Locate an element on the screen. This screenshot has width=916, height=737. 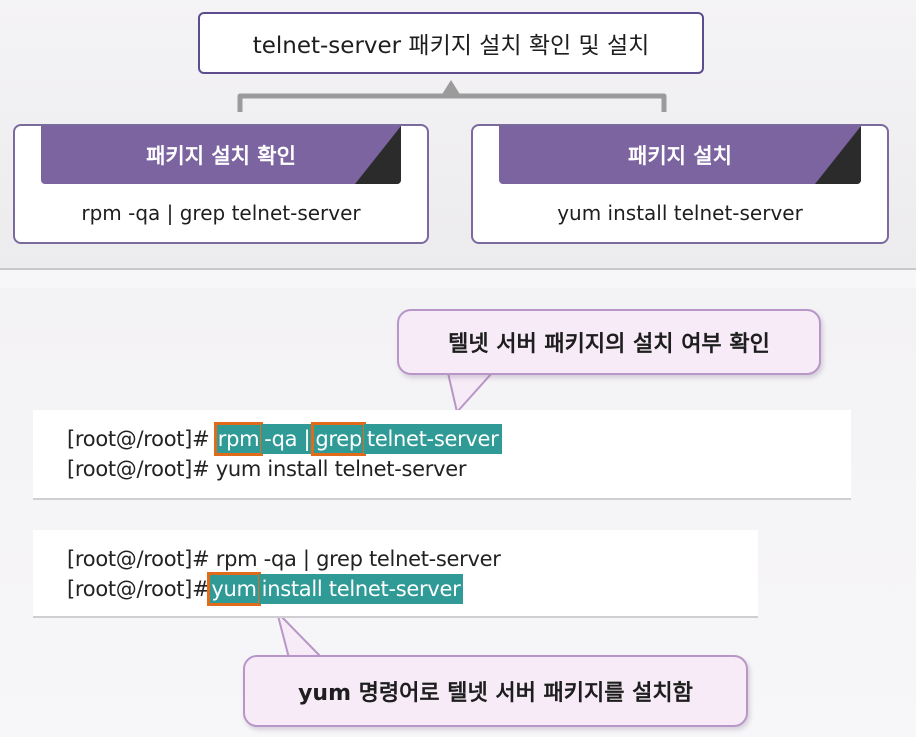
callout-check: 텔넷 서버 패키지의 설치 여부 확인 is located at coordinates (609, 342).